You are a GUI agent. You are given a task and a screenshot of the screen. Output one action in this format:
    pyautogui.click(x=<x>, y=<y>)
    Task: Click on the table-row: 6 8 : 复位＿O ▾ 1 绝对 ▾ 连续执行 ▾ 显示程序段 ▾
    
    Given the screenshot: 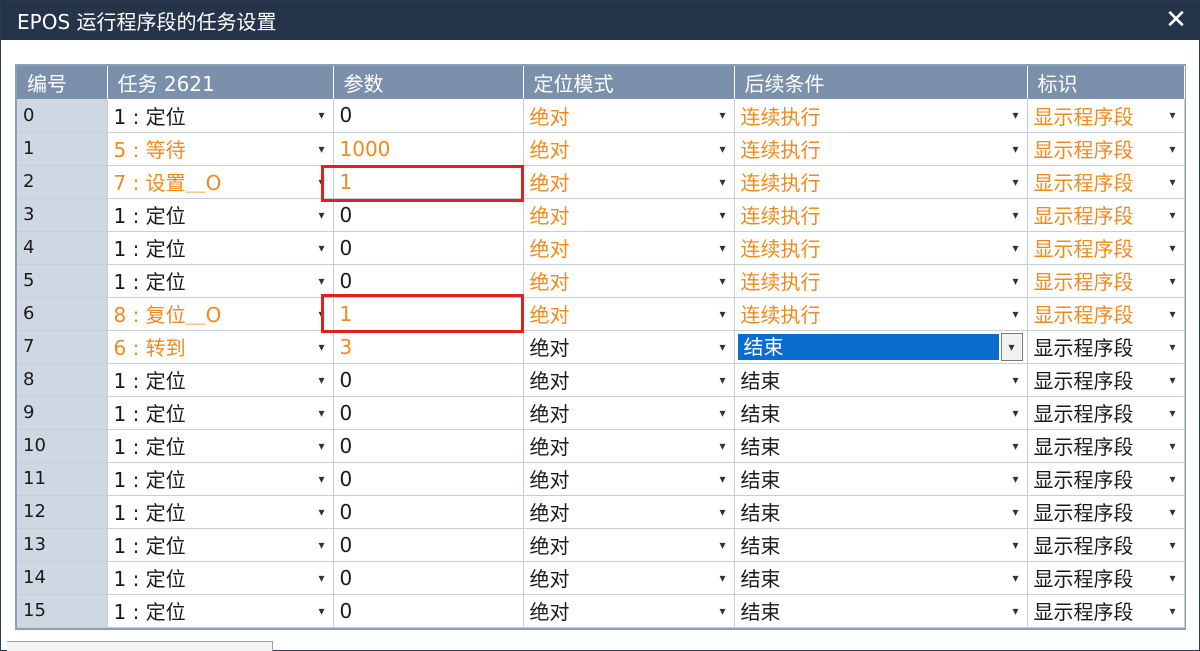 What is the action you would take?
    pyautogui.click(x=601, y=314)
    